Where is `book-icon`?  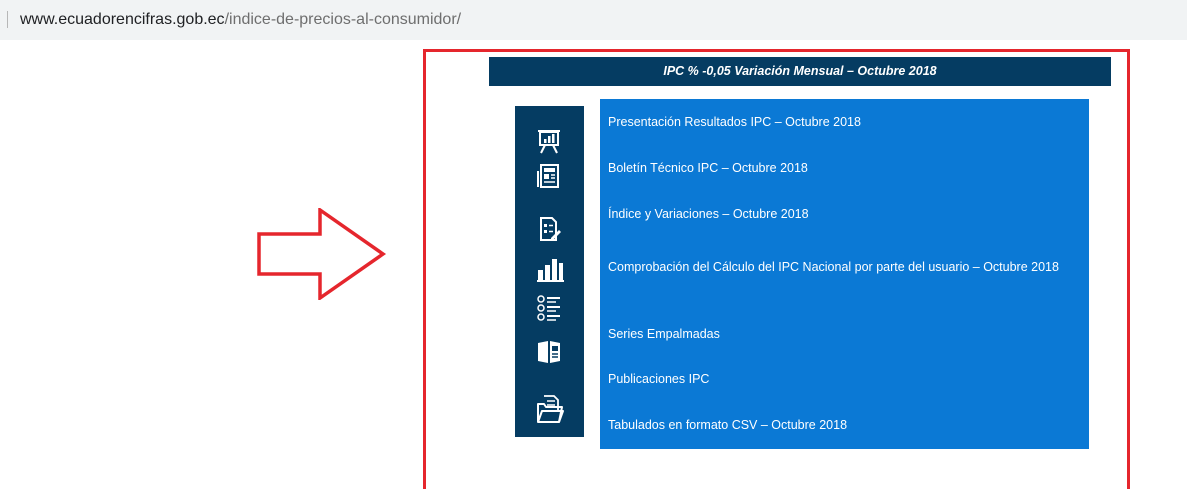 book-icon is located at coordinates (549, 352).